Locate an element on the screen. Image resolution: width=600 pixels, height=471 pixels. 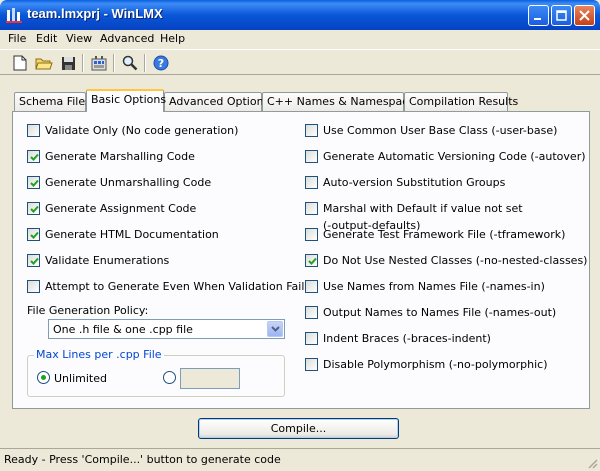
option-label: Auto-version Substitution Groups is located at coordinates (414, 183).